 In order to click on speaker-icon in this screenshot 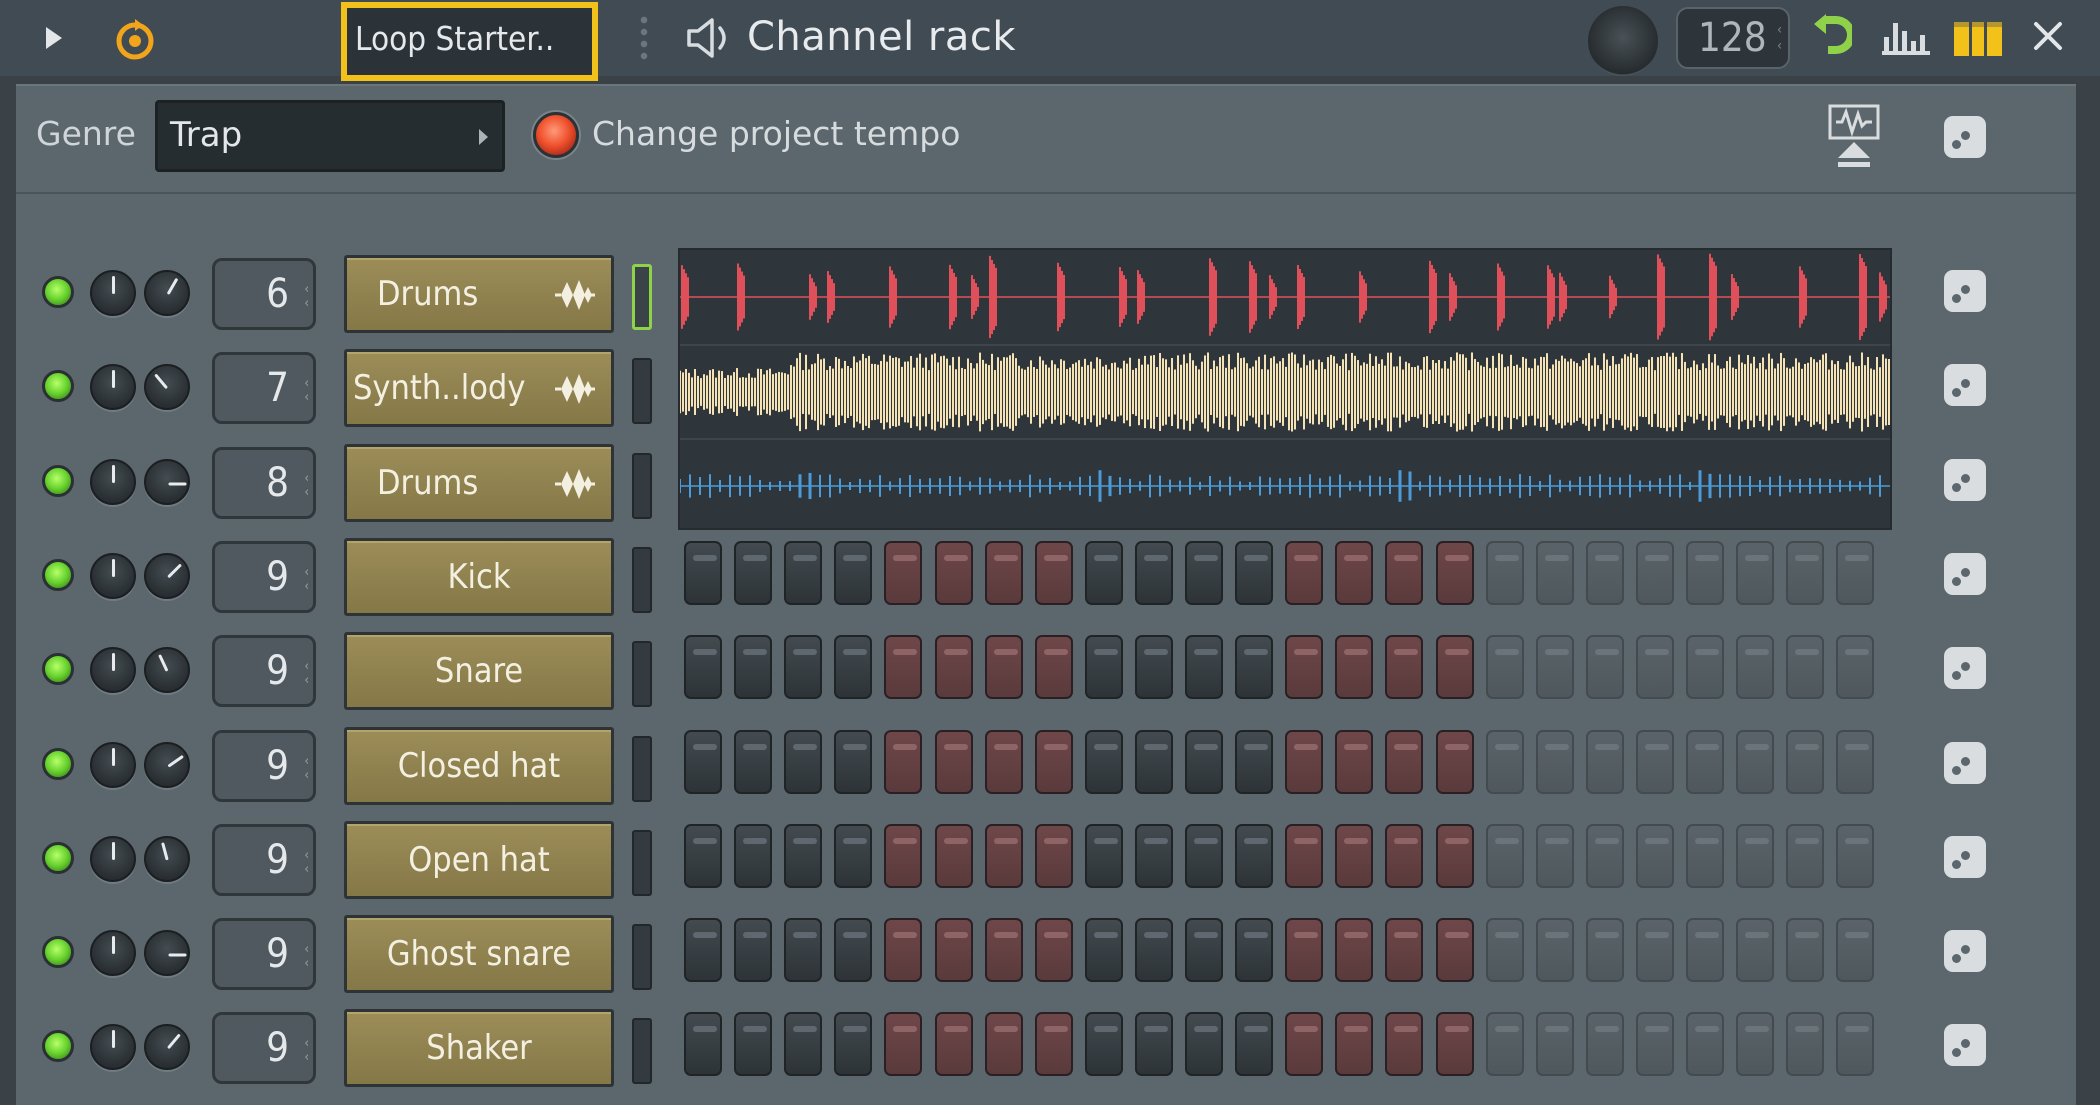, I will do `click(710, 38)`.